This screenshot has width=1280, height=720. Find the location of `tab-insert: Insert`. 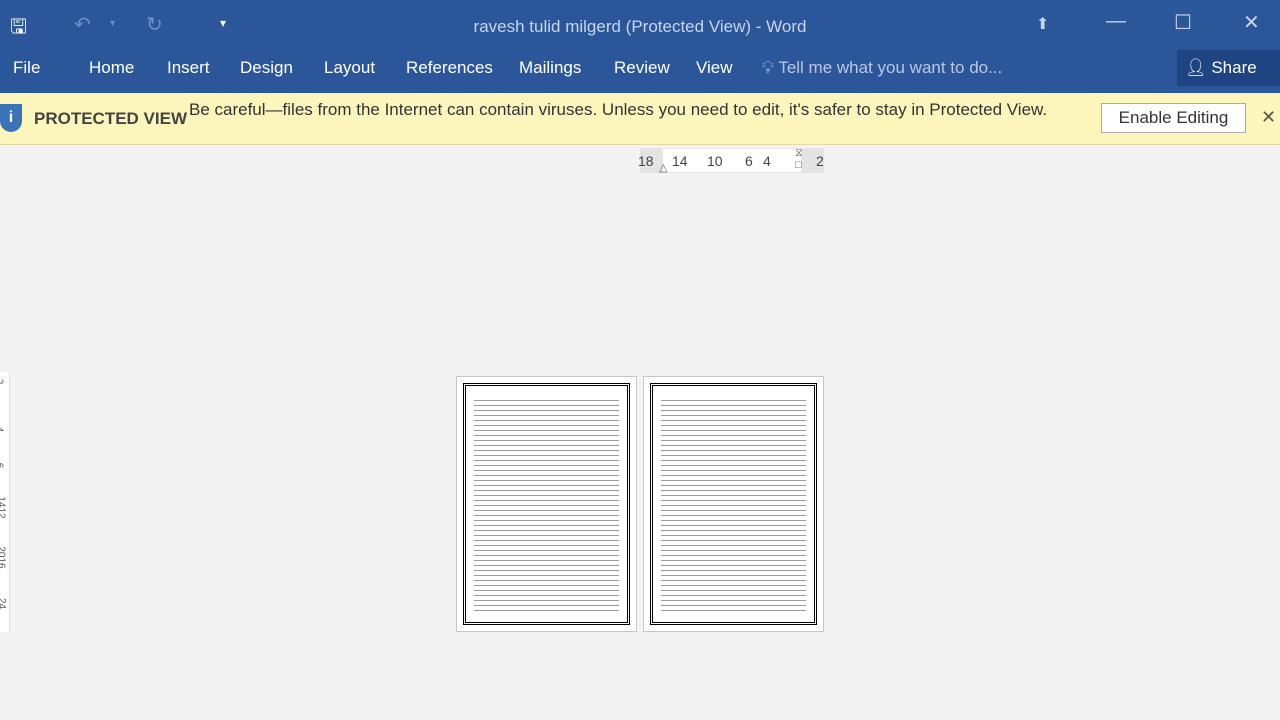

tab-insert: Insert is located at coordinates (188, 68).